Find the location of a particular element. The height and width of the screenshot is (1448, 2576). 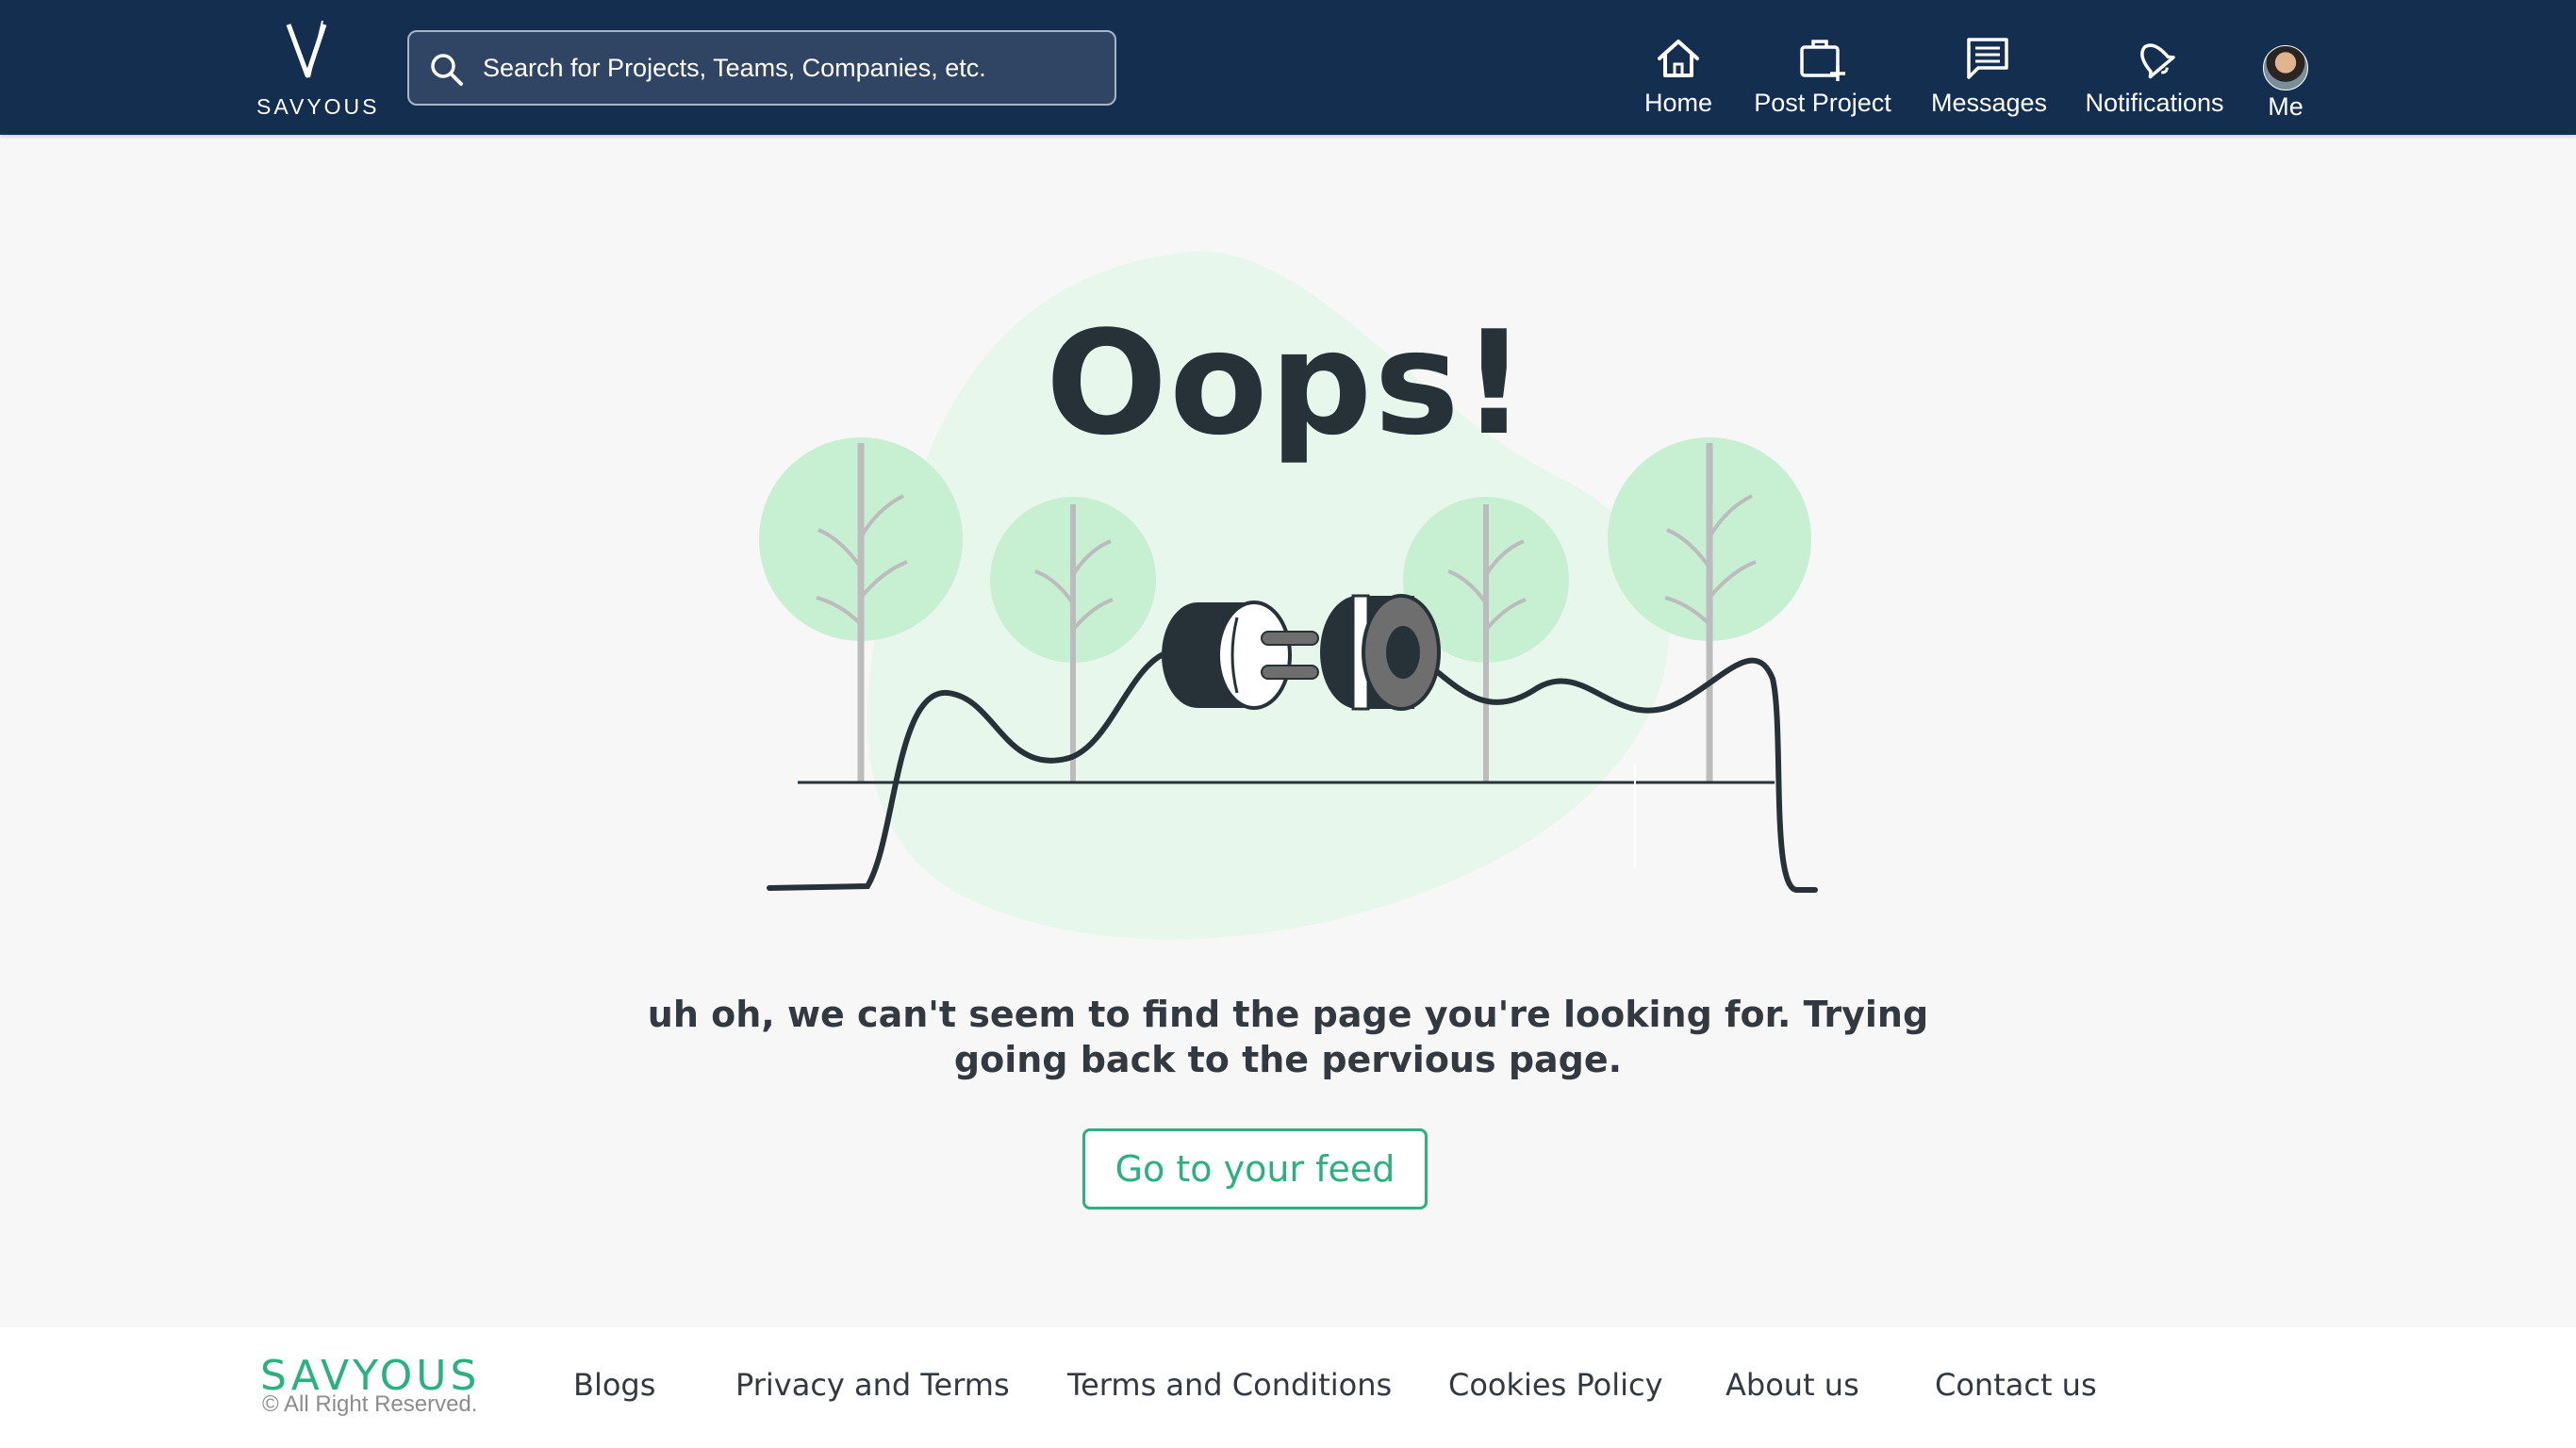

nav-home-label: Home is located at coordinates (1678, 103).